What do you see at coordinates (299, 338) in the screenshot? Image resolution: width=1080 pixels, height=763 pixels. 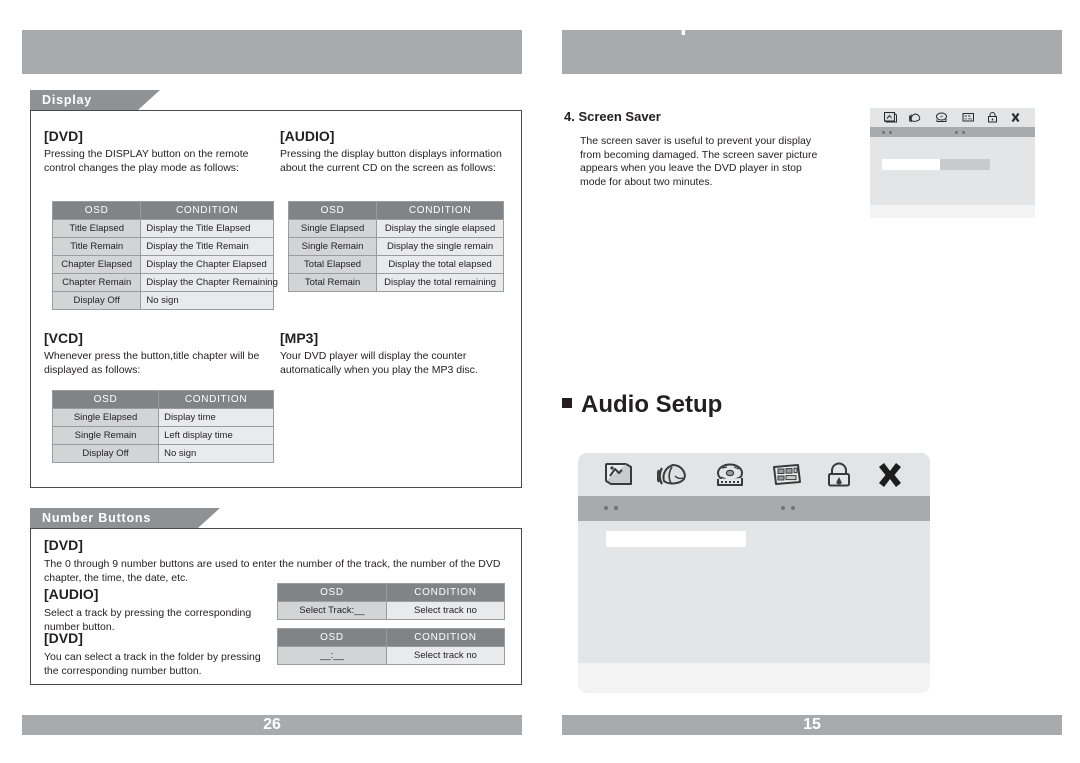 I see `display-mp3-heading: [MP3]` at bounding box center [299, 338].